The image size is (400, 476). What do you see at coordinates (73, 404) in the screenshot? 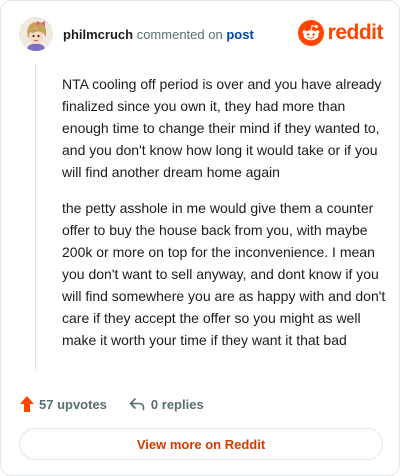
I see `upvote-count: 57 upvotes` at bounding box center [73, 404].